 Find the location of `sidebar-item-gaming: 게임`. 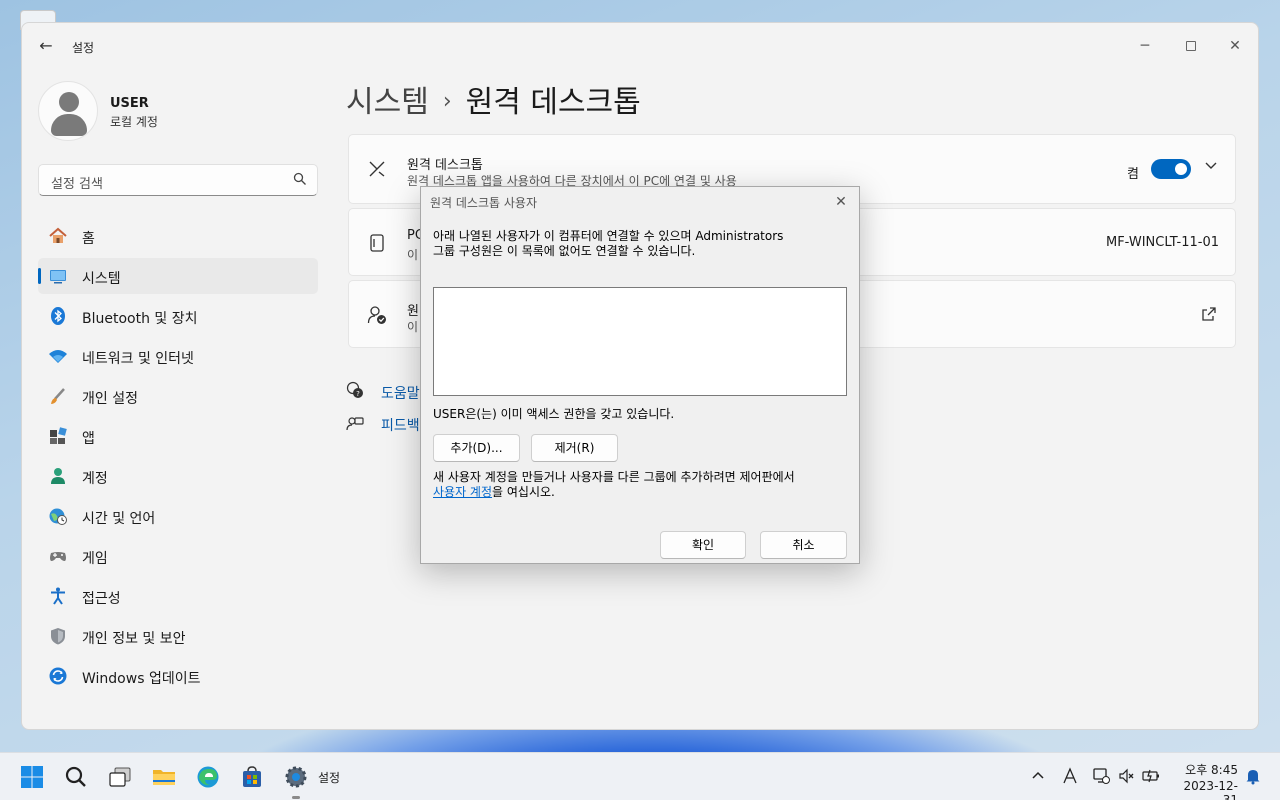

sidebar-item-gaming: 게임 is located at coordinates (178, 556).